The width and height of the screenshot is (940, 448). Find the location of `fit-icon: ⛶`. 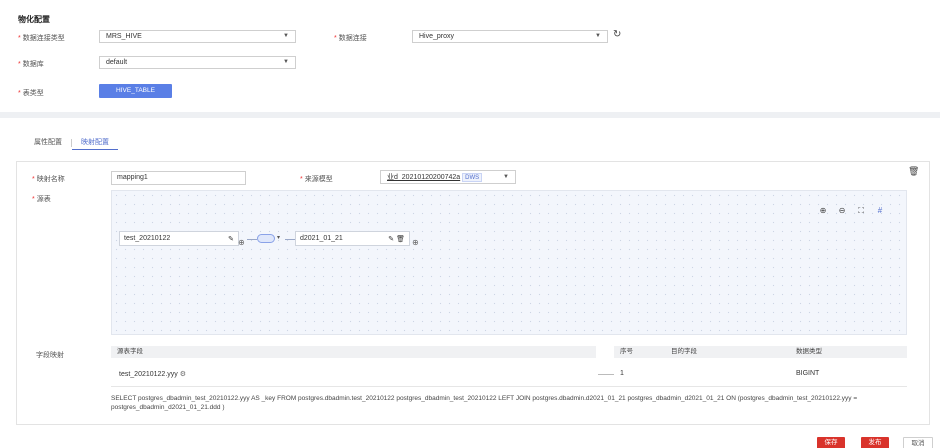

fit-icon: ⛶ is located at coordinates (861, 211).